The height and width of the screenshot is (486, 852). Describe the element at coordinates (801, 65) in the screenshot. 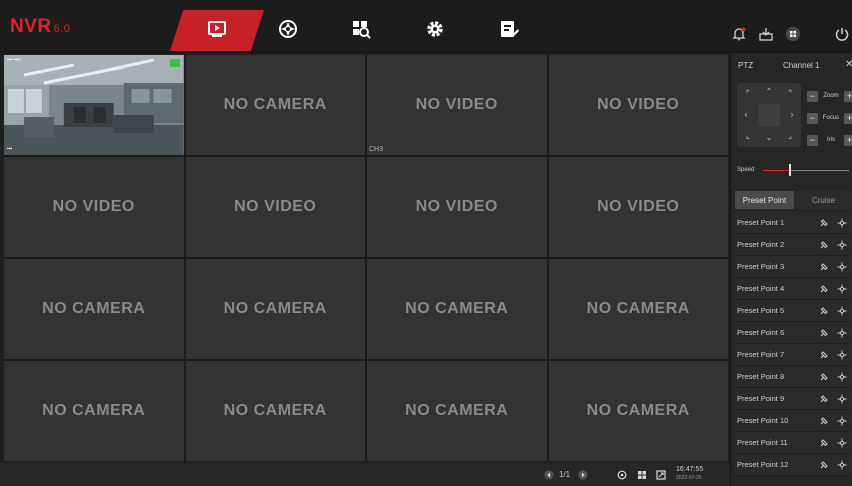

I see `channel-select: Channel 1` at that location.